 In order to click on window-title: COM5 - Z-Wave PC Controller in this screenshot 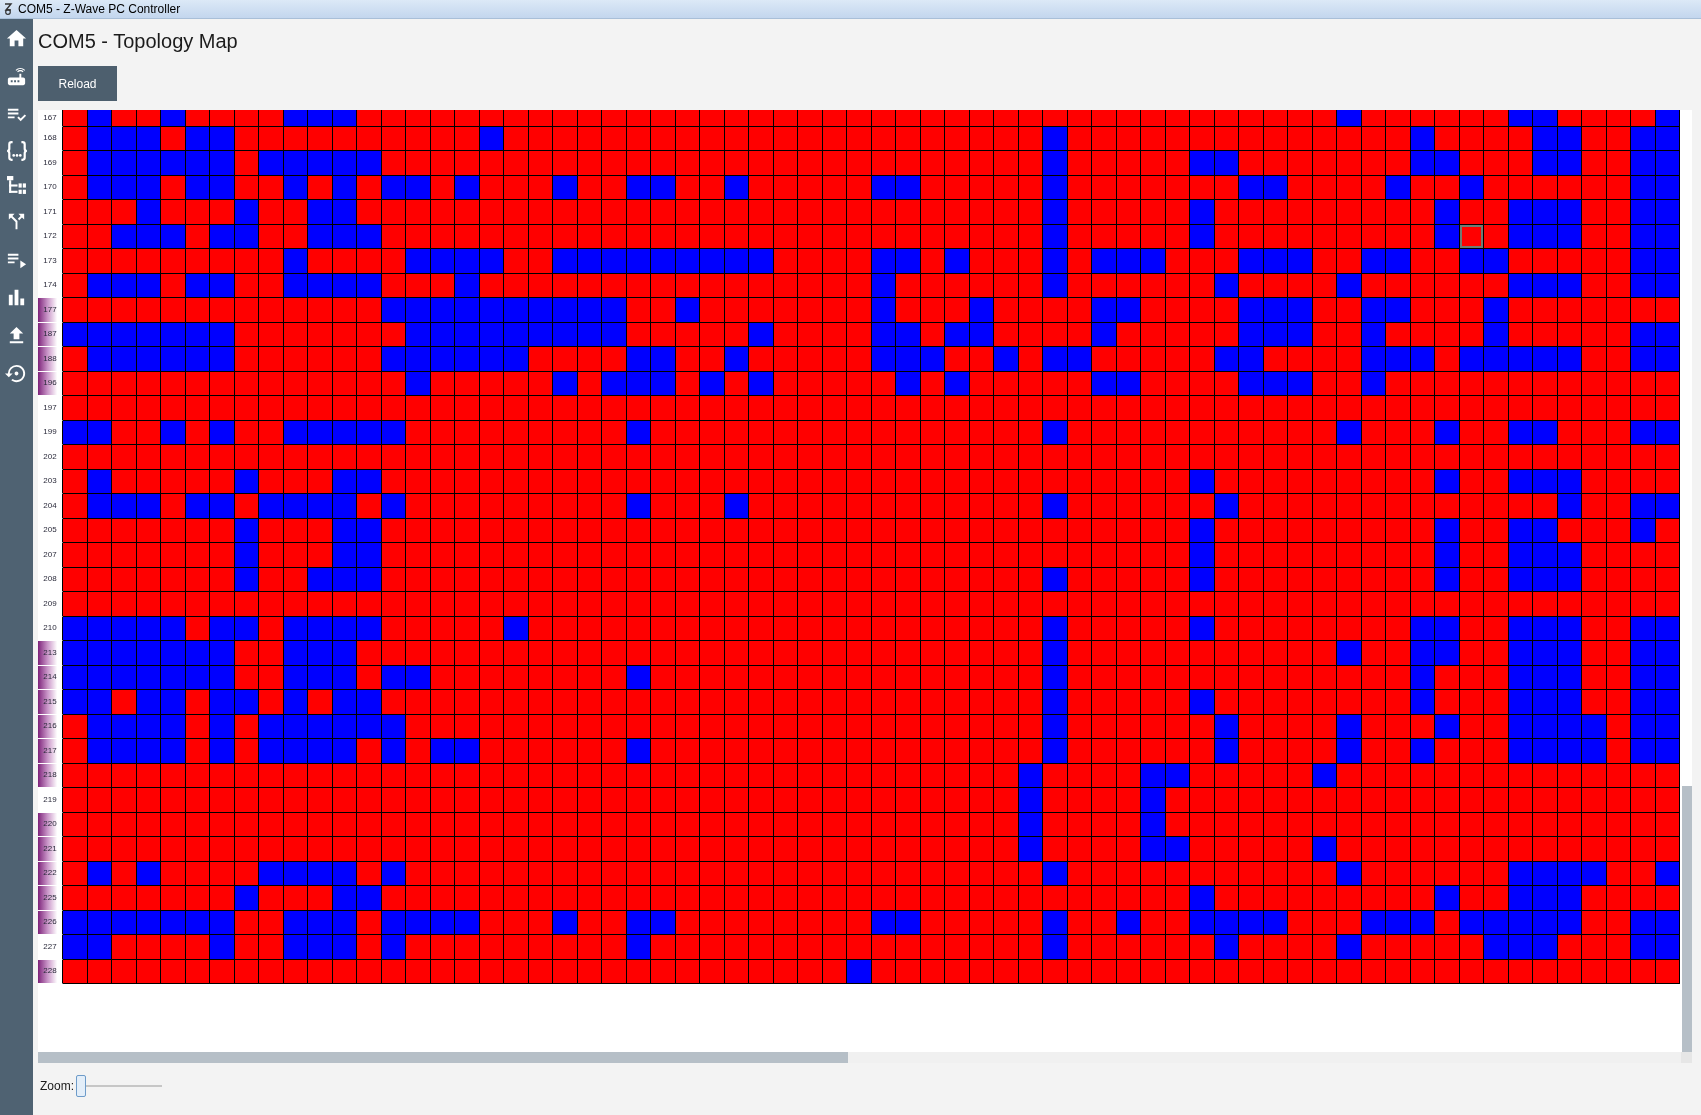, I will do `click(99, 9)`.